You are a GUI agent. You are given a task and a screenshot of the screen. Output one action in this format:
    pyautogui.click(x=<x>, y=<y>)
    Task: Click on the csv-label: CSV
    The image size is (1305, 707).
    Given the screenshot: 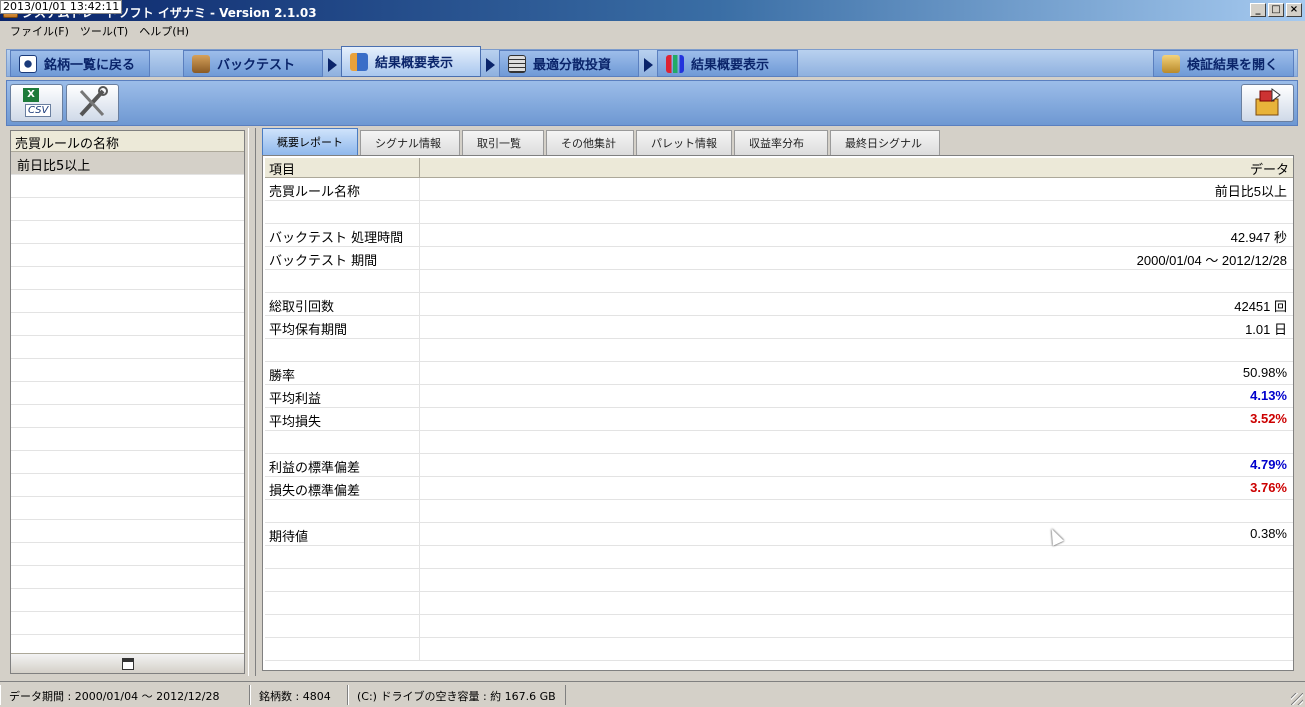 What is the action you would take?
    pyautogui.click(x=38, y=110)
    